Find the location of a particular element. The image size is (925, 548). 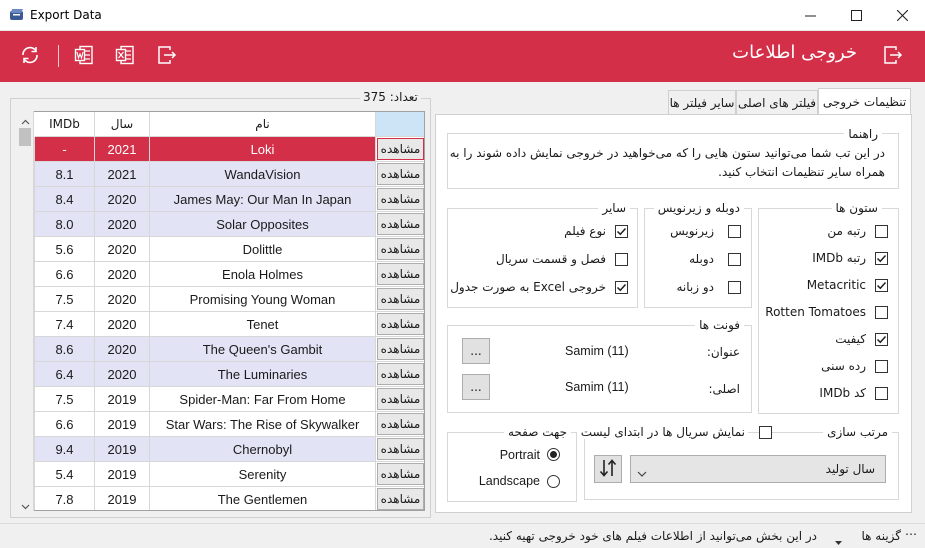

column-header-year: سال is located at coordinates (122, 124).